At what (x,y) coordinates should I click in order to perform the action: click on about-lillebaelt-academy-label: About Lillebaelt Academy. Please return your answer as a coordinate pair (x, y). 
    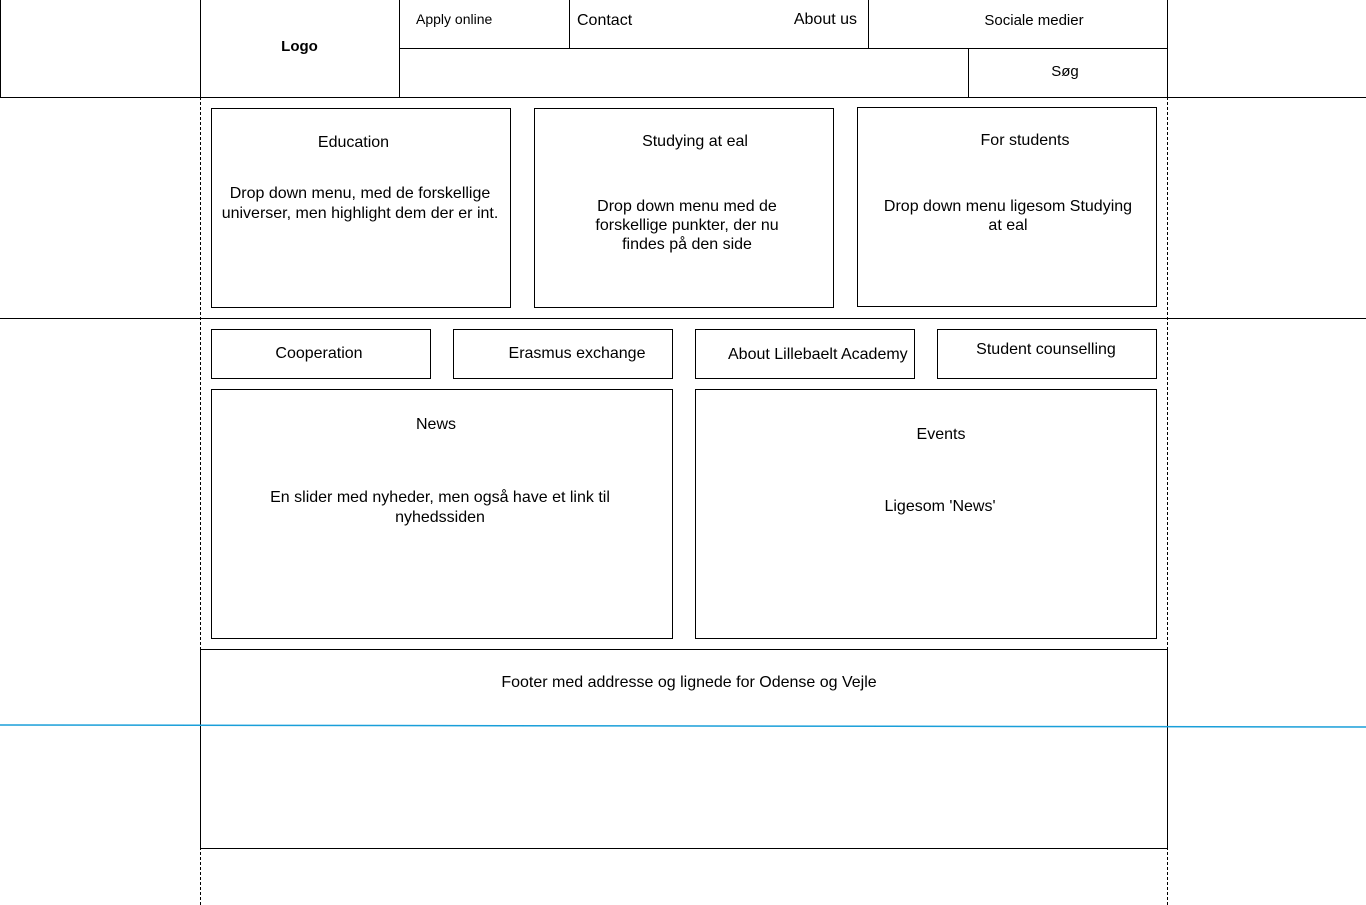
    Looking at the image, I should click on (818, 354).